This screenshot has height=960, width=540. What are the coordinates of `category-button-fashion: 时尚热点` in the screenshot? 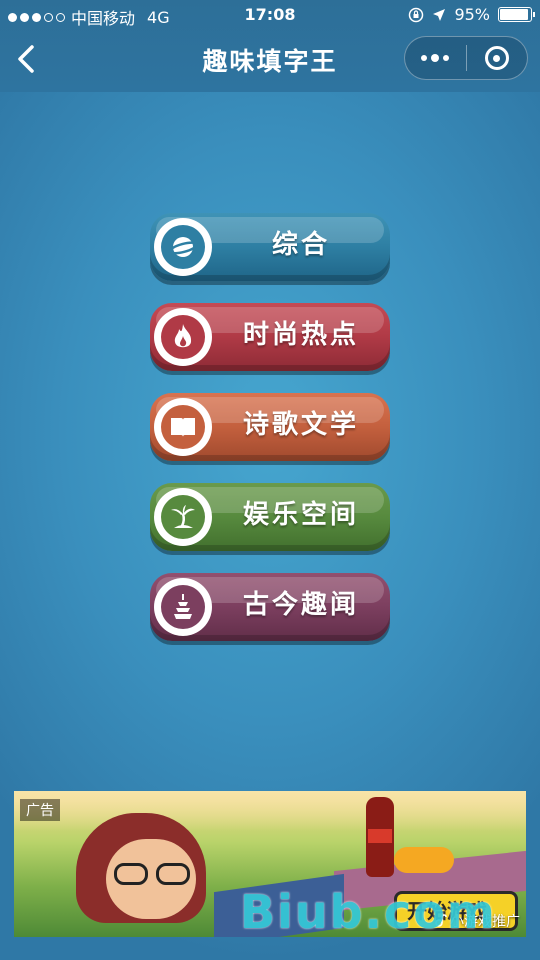 It's located at (270, 337).